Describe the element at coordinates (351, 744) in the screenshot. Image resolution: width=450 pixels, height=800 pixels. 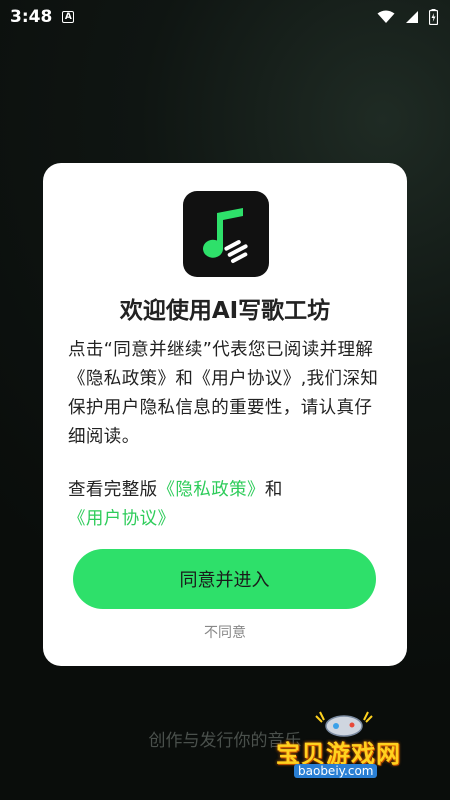
I see `site-watermark: 宝贝游戏网 baobeiy.com` at that location.